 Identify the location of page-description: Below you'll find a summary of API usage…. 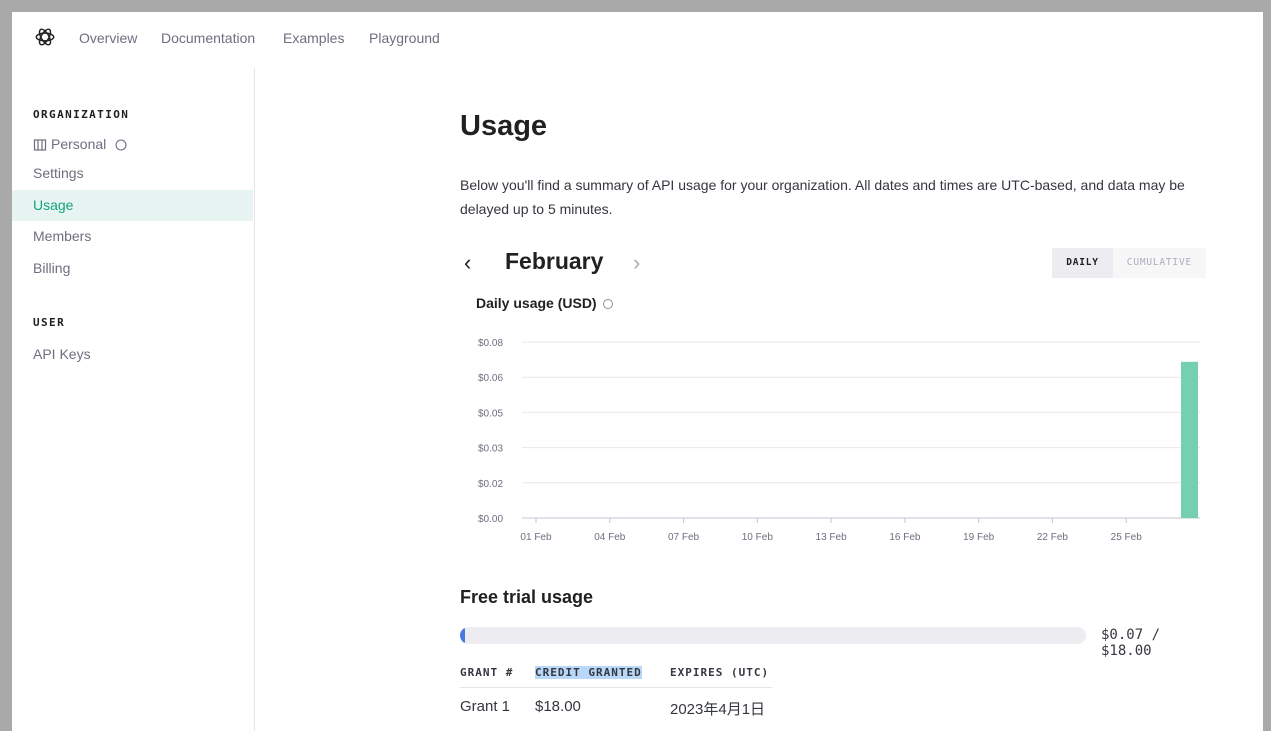
(822, 197).